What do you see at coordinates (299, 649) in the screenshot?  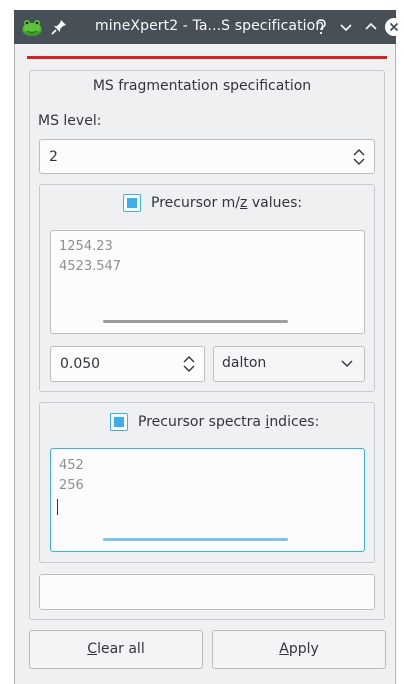 I see `apply-button: Apply` at bounding box center [299, 649].